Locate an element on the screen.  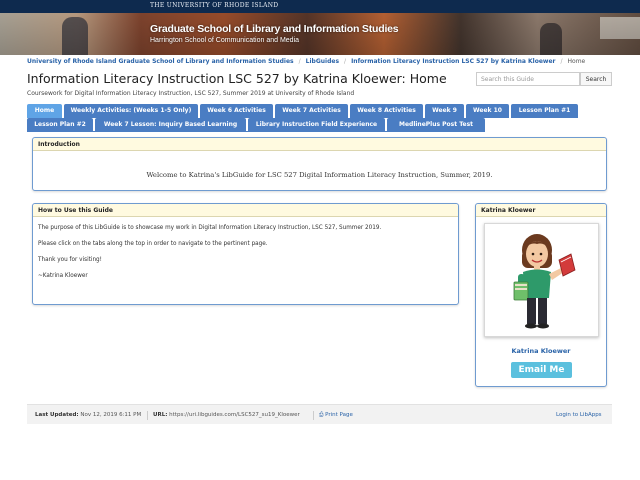
tab-medlineplus-post-test: MedlinePlus Post Test is located at coordinates (436, 125).